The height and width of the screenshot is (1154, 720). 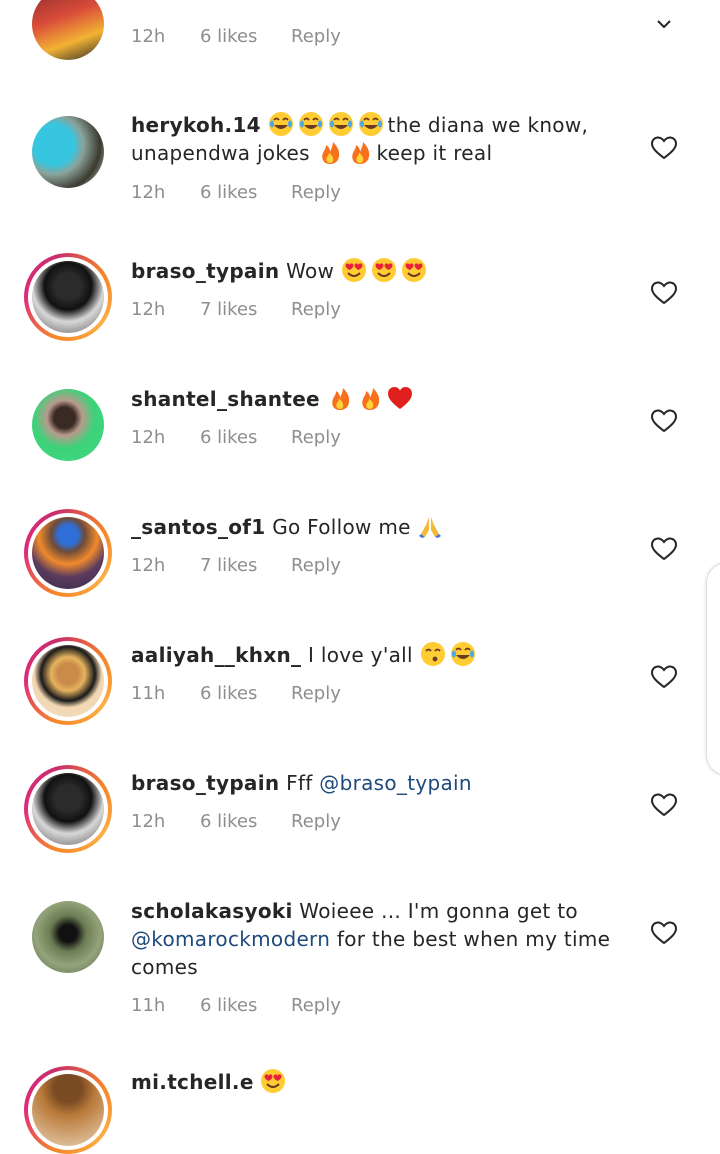 I want to click on comment-text: shantel_shantee, so click(x=381, y=399).